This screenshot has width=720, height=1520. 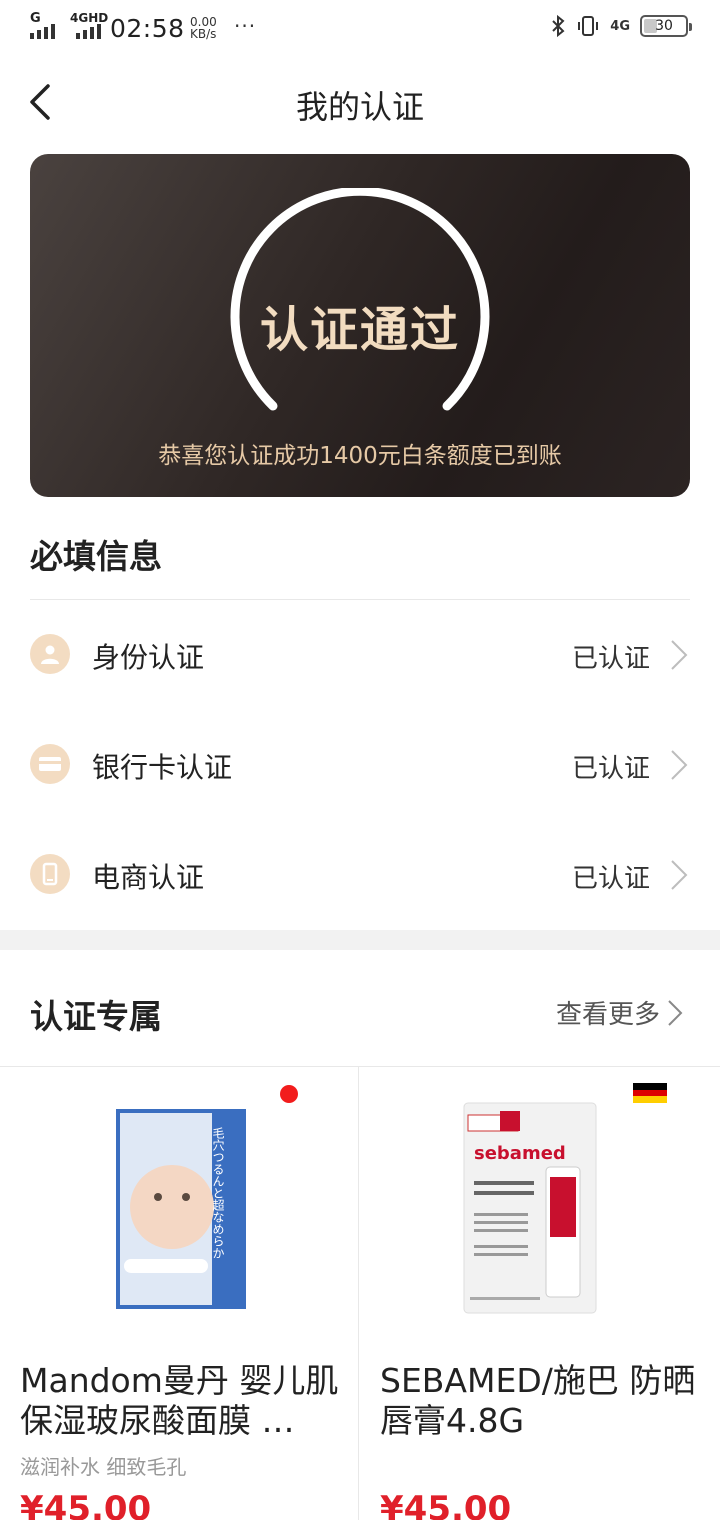 What do you see at coordinates (360, 765) in the screenshot?
I see `bank-card-verification-row: 银行卡认证 已认证` at bounding box center [360, 765].